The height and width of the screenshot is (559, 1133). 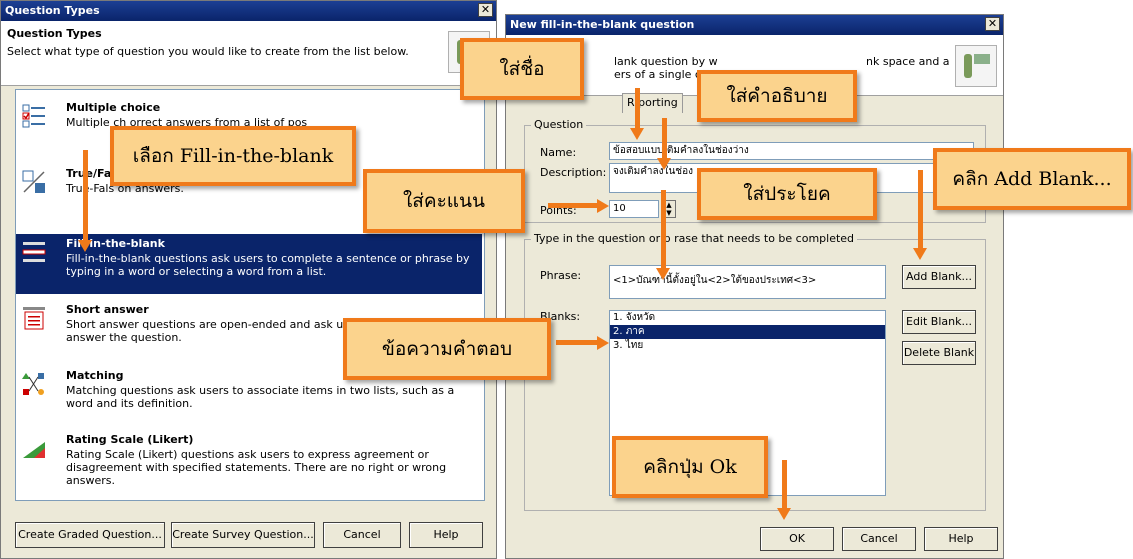 I want to click on arrow-ok-head, so click(x=784, y=514).